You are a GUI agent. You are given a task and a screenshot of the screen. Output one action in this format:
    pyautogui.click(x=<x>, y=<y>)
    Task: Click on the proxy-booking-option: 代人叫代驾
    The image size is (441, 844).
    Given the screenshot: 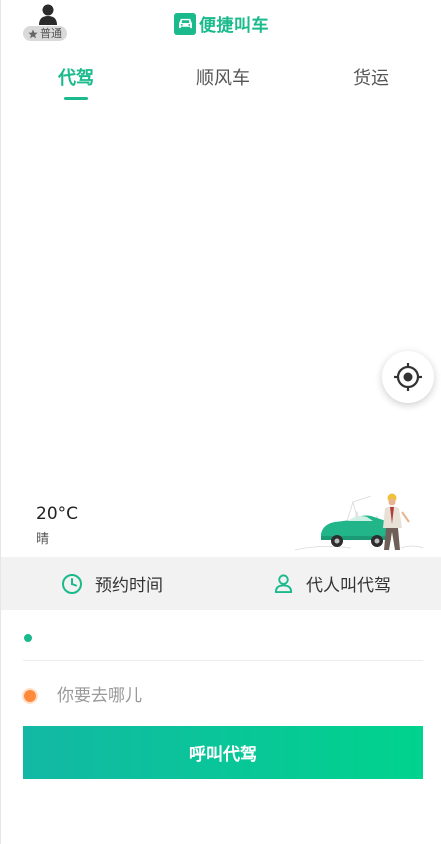 What is the action you would take?
    pyautogui.click(x=332, y=583)
    